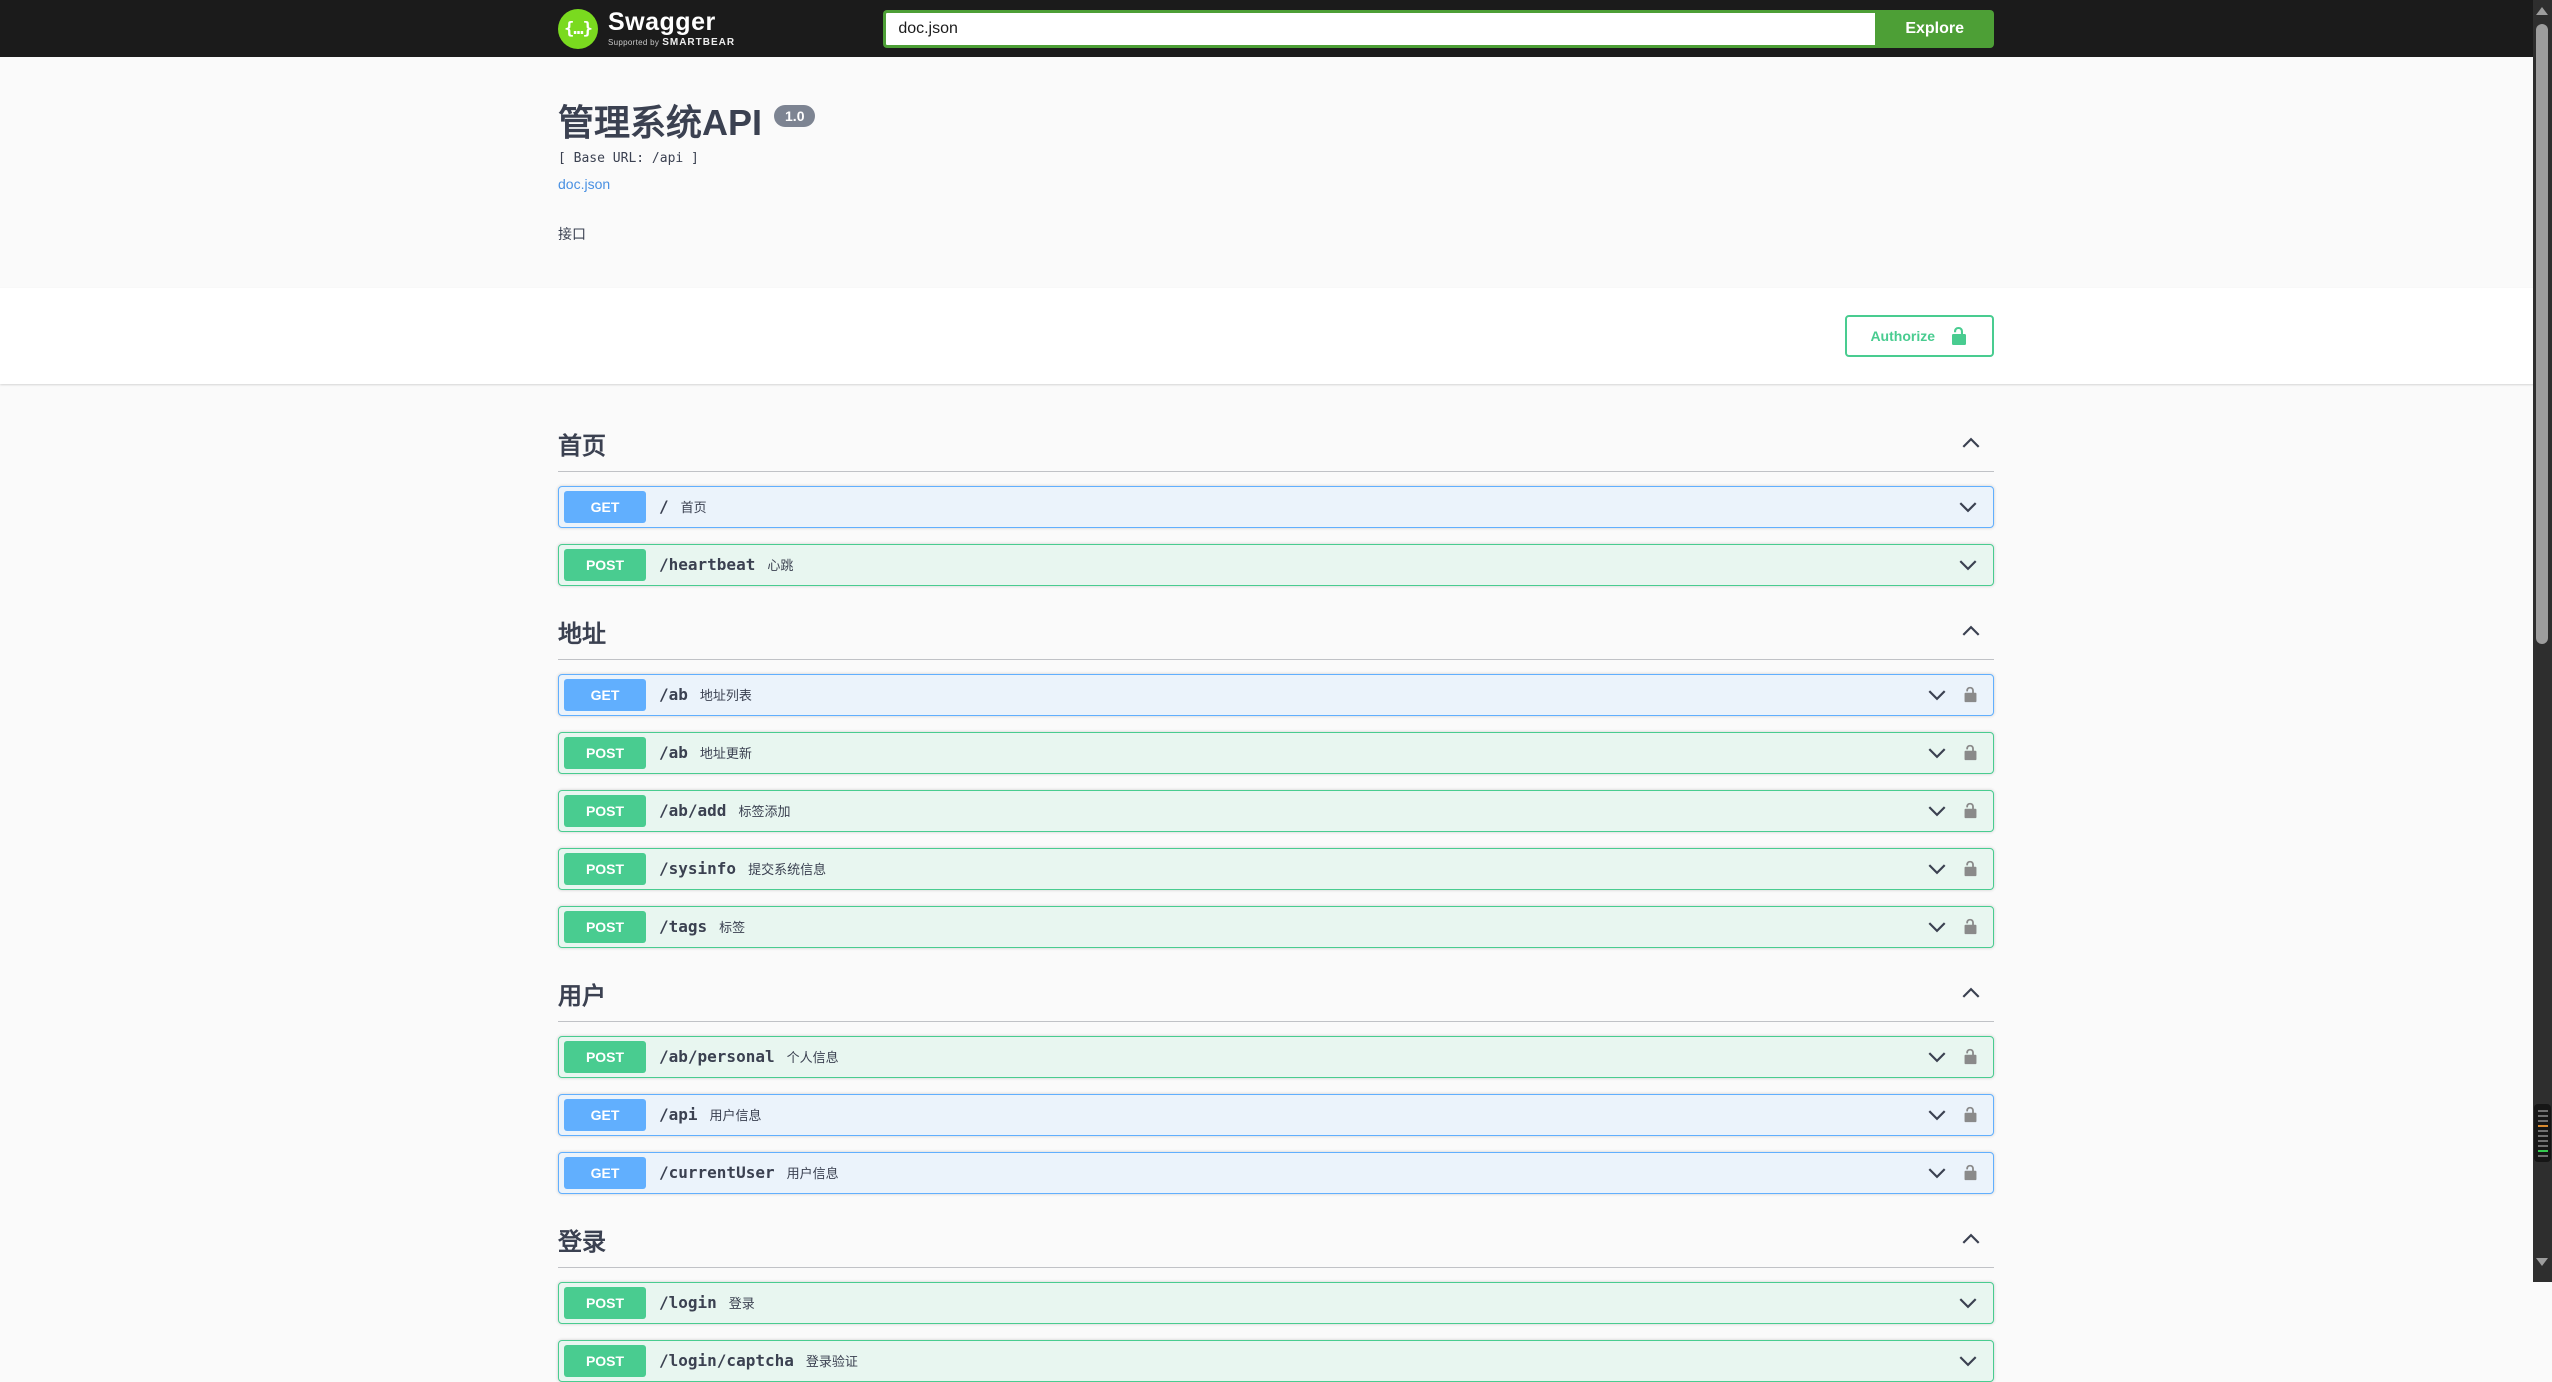 Image resolution: width=2552 pixels, height=1382 pixels. I want to click on operation-summary: 地址更新, so click(725, 754).